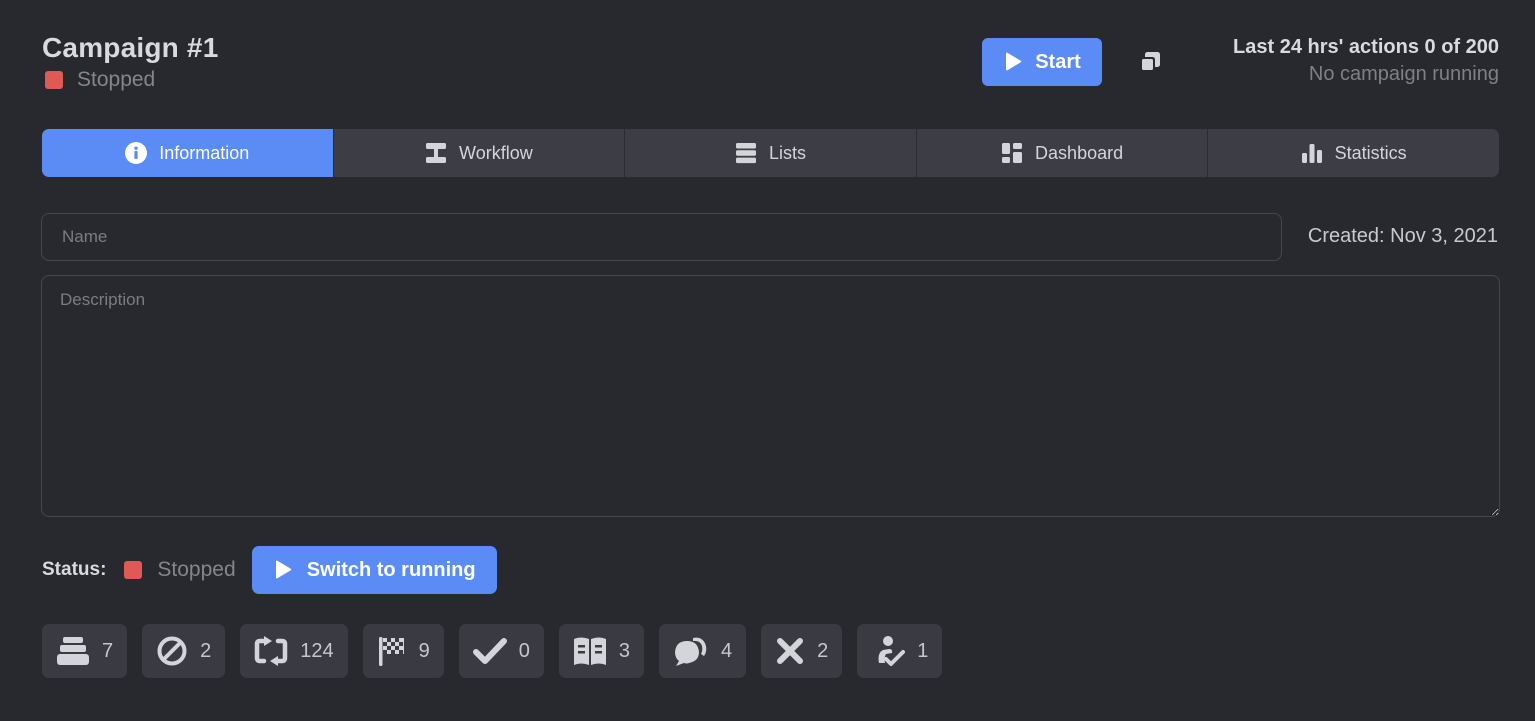 The height and width of the screenshot is (721, 1535). I want to click on counter-value: 3, so click(624, 650).